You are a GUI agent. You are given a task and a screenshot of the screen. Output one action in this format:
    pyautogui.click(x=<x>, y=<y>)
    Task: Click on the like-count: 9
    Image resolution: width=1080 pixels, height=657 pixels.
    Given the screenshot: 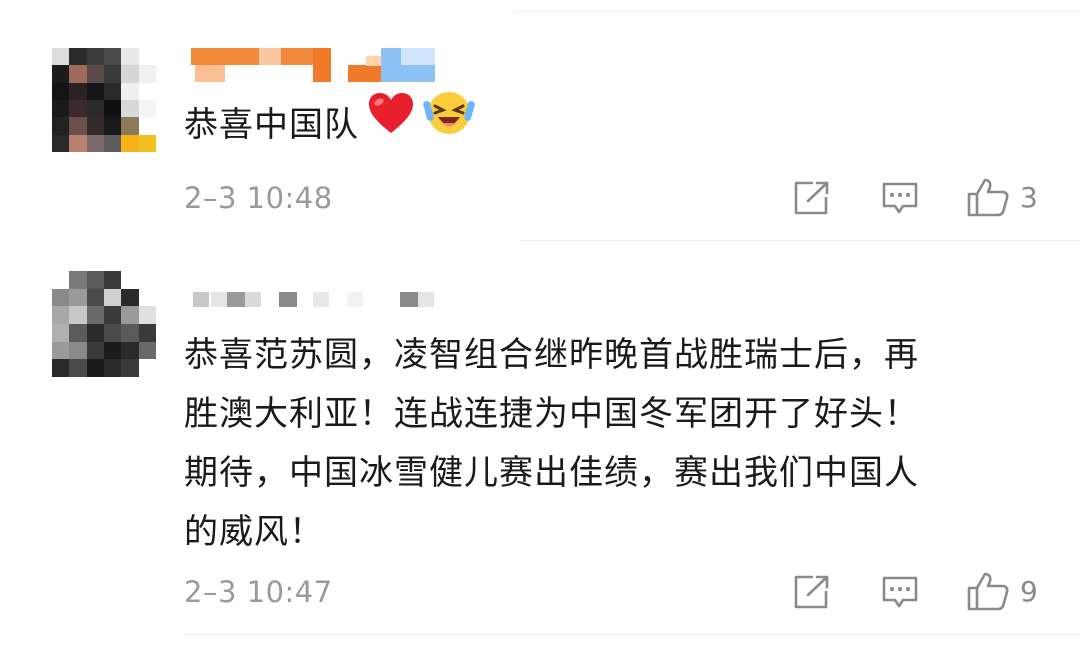 What is the action you would take?
    pyautogui.click(x=1029, y=591)
    